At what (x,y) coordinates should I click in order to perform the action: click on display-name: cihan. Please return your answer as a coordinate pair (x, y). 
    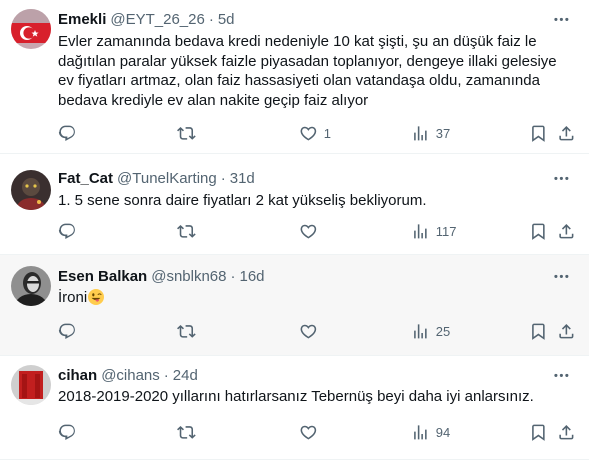
    Looking at the image, I should click on (77, 375).